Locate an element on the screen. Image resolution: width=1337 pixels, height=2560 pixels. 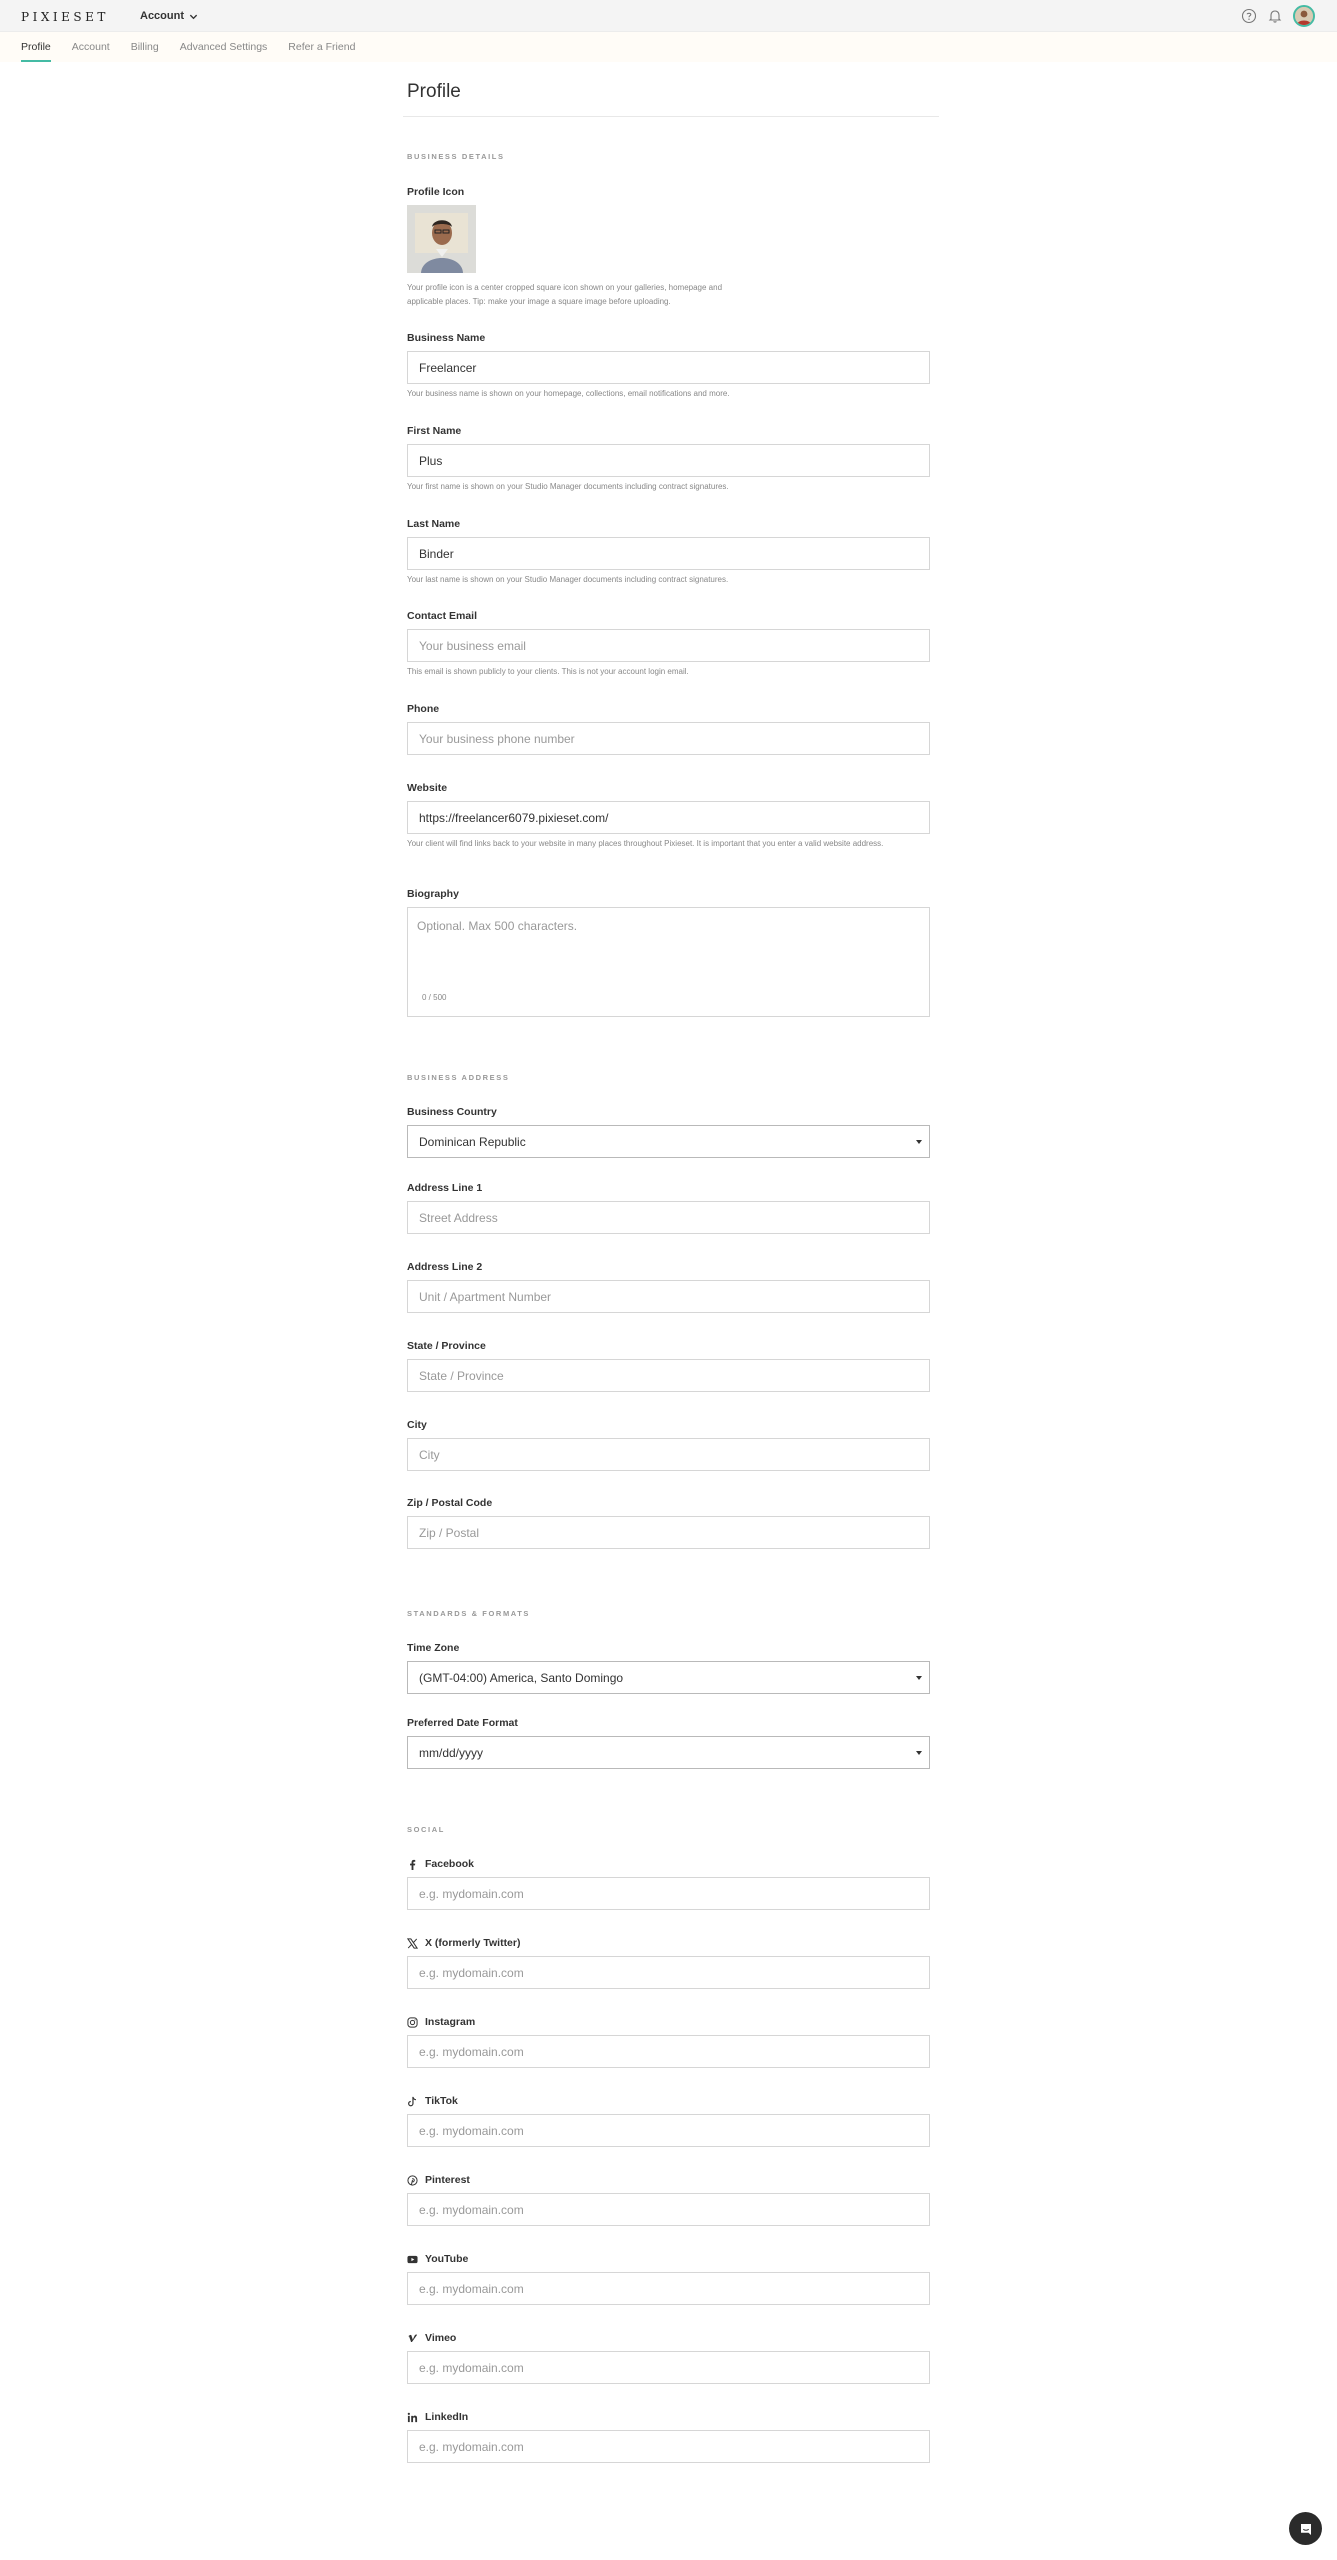
date-format-label-text: Preferred Date Format is located at coordinates (462, 1723).